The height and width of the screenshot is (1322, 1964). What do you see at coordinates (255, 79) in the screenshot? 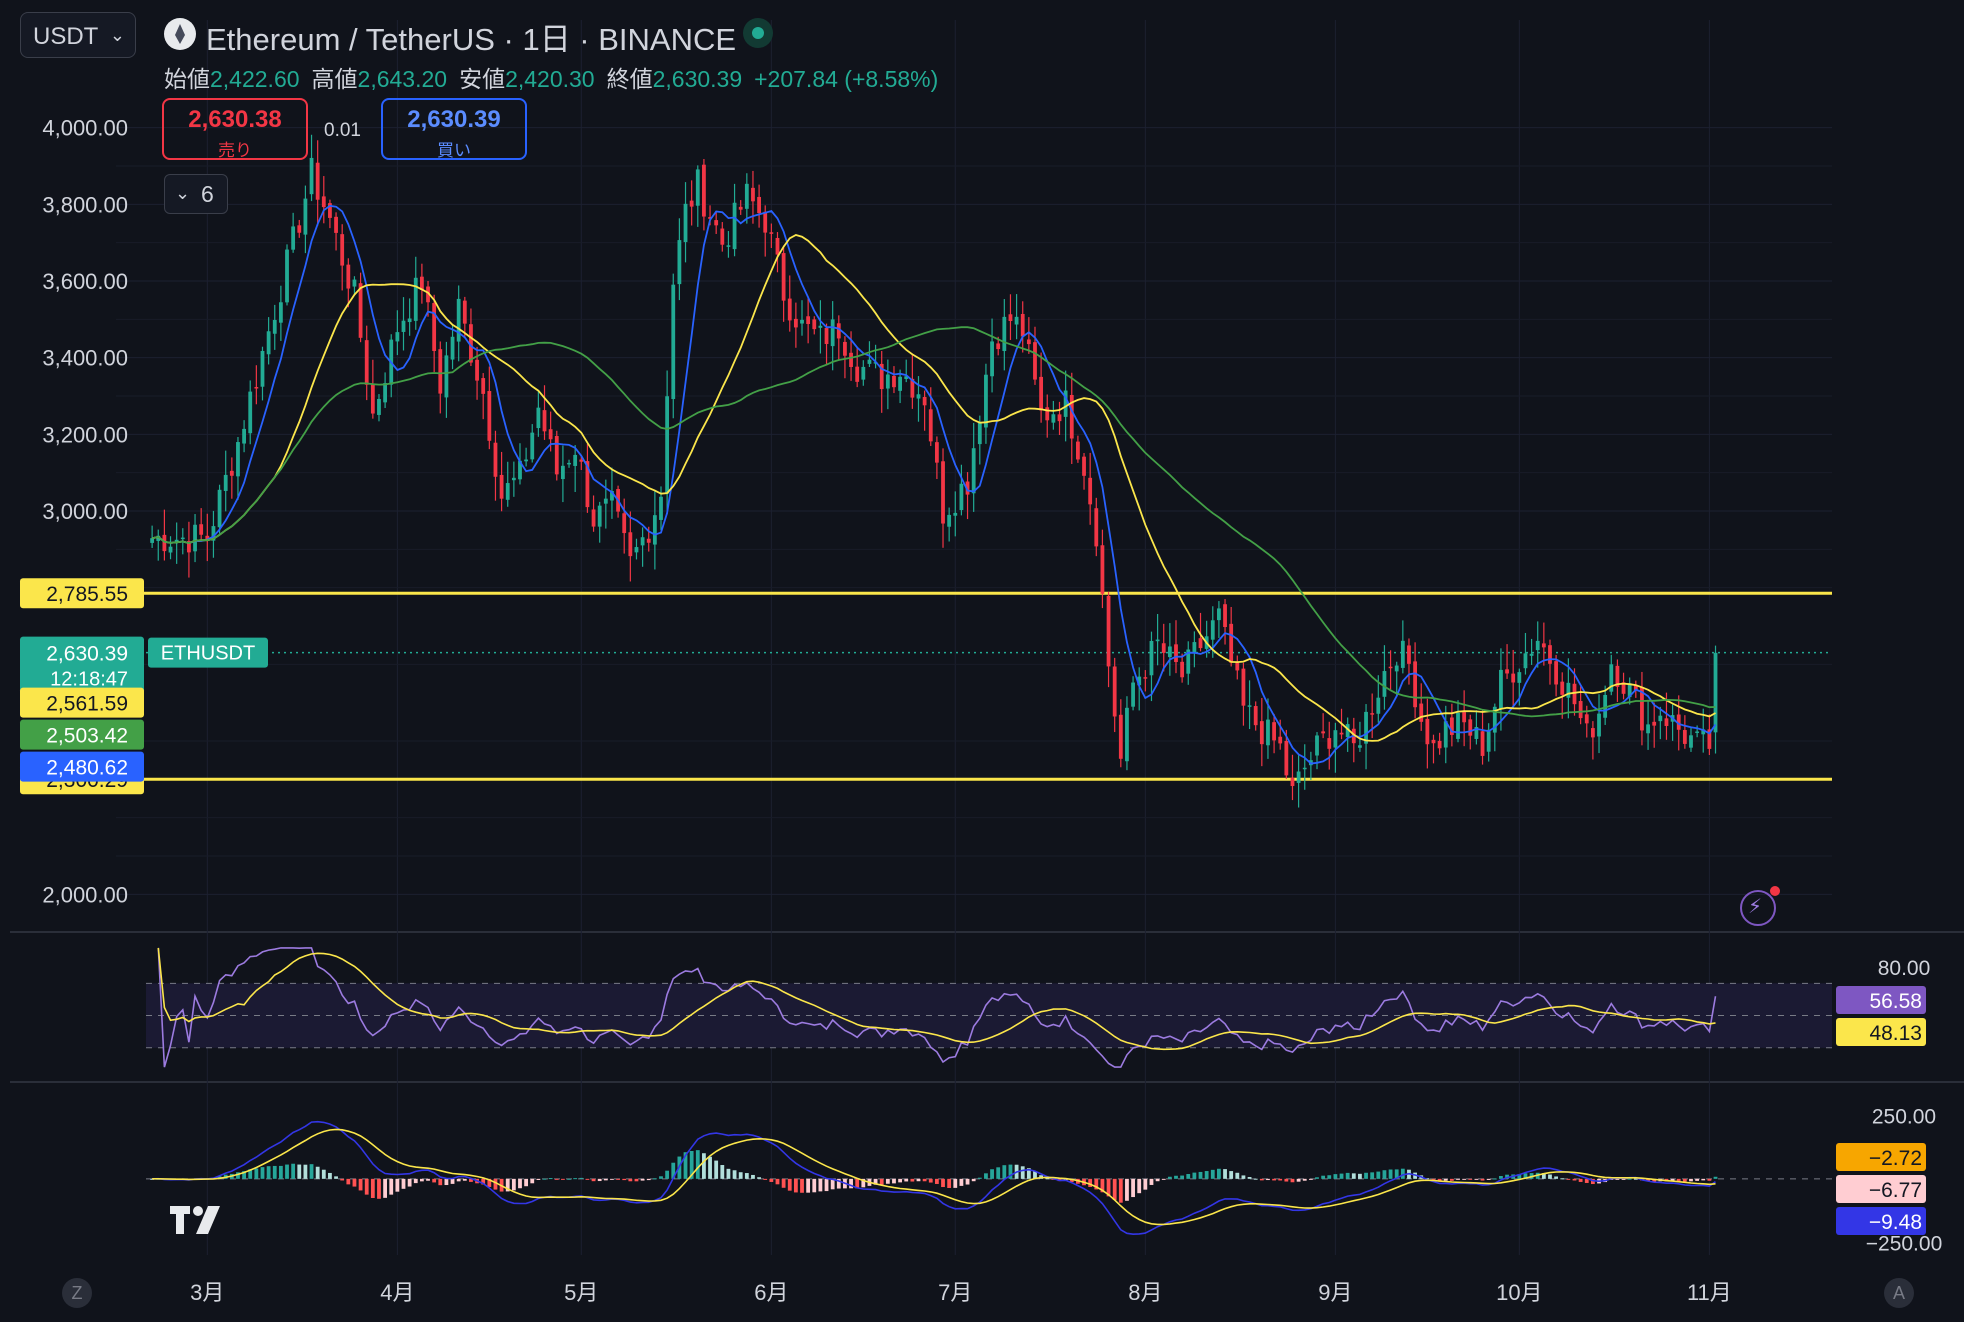
I see `open-value: 2,422.60` at bounding box center [255, 79].